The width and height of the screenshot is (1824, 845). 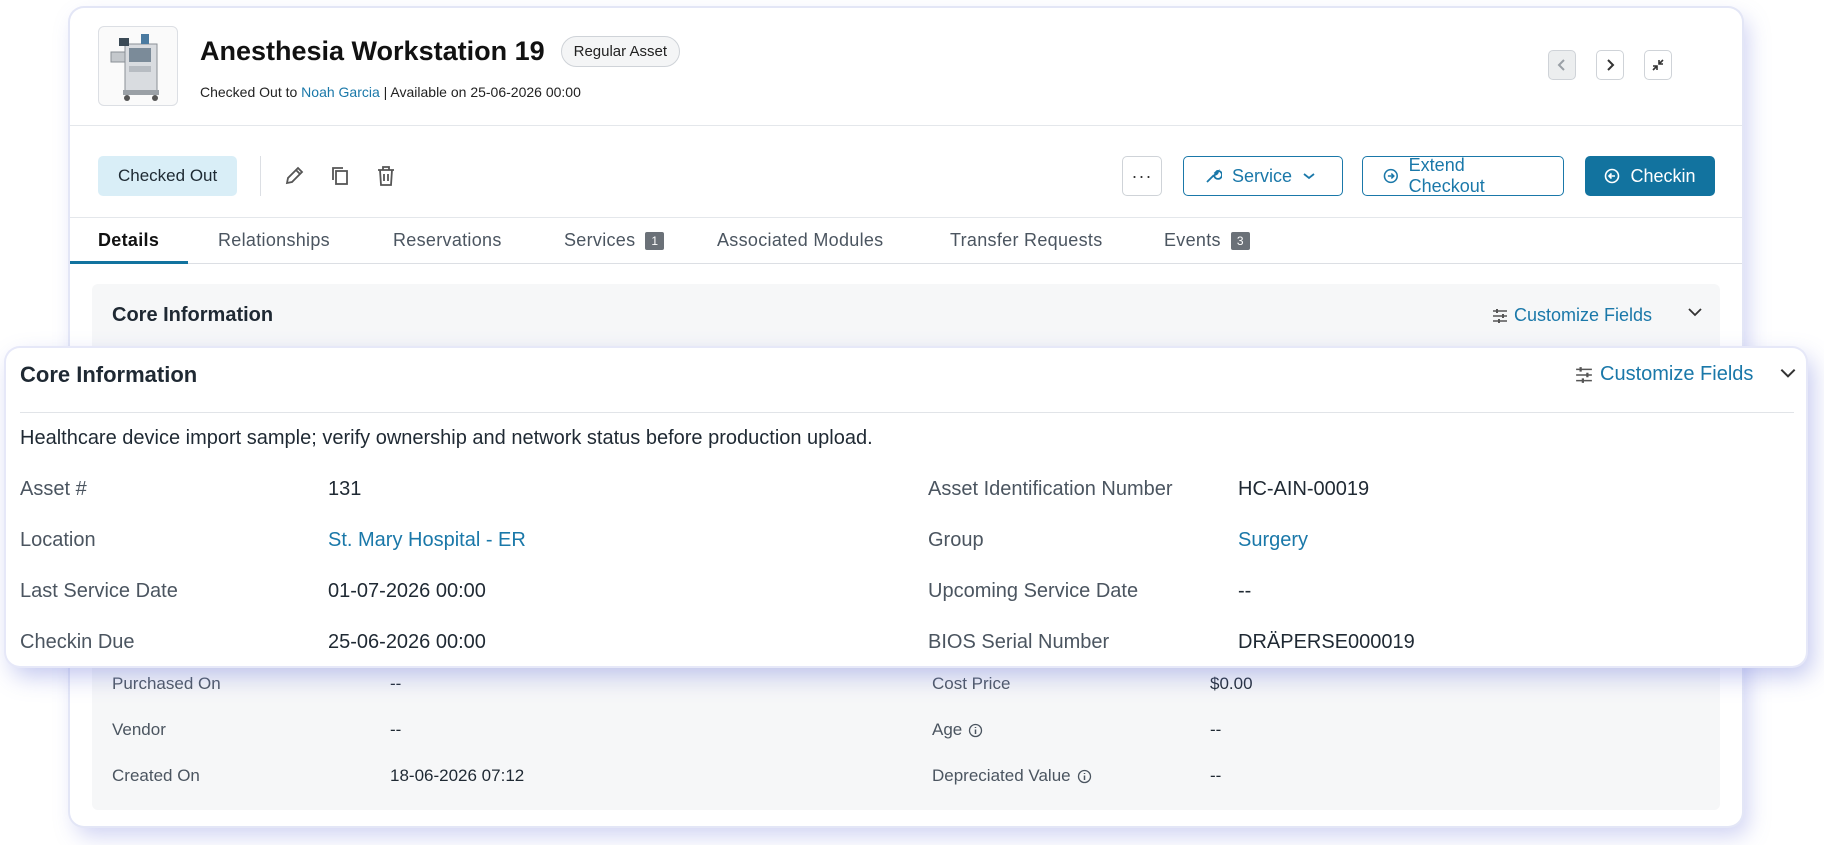 I want to click on depreciated-label-text: Depreciated Value, so click(x=1001, y=775).